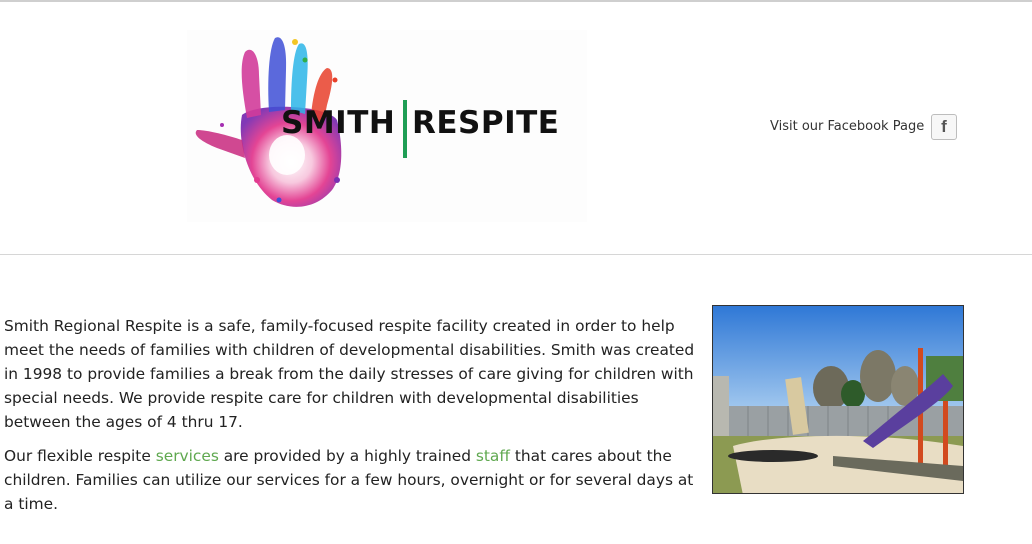 The width and height of the screenshot is (1032, 544). I want to click on logo-word-smith: SMITH, so click(338, 123).